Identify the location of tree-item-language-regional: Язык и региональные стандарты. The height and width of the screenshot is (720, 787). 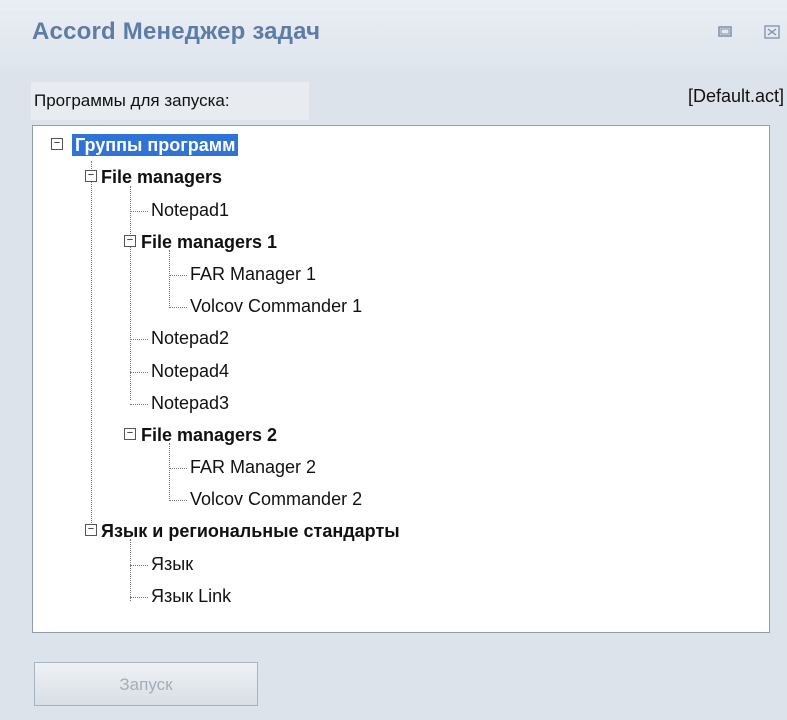
(250, 531).